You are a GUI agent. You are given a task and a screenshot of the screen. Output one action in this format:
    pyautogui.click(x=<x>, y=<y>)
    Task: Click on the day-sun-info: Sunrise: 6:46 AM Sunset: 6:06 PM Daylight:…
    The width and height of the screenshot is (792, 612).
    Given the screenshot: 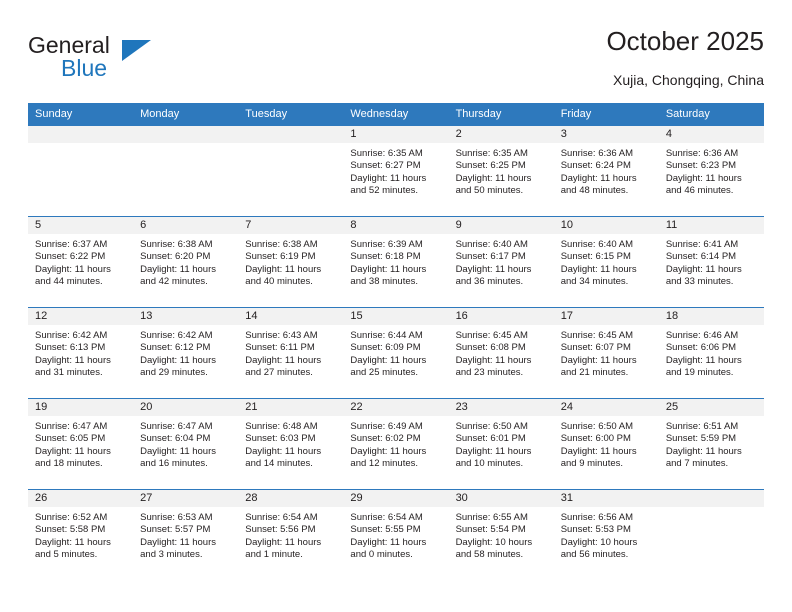 What is the action you would take?
    pyautogui.click(x=711, y=352)
    